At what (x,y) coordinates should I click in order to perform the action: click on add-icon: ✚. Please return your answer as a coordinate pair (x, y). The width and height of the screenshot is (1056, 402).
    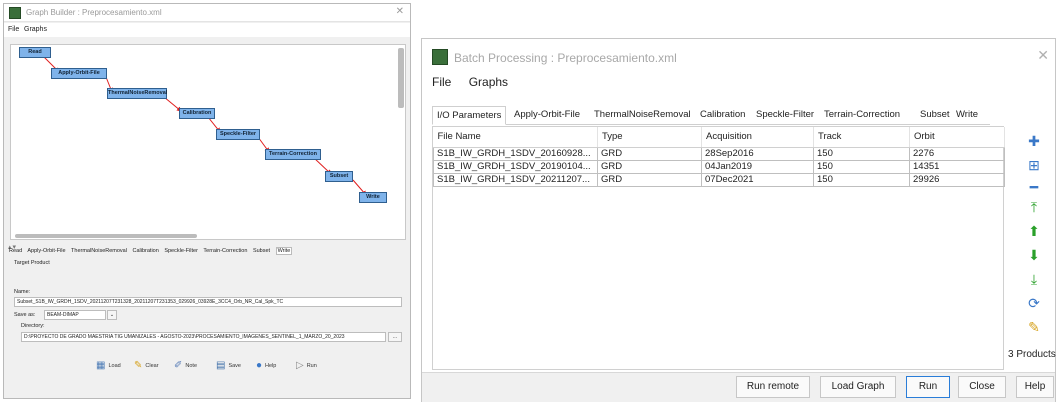
    Looking at the image, I should click on (1034, 141).